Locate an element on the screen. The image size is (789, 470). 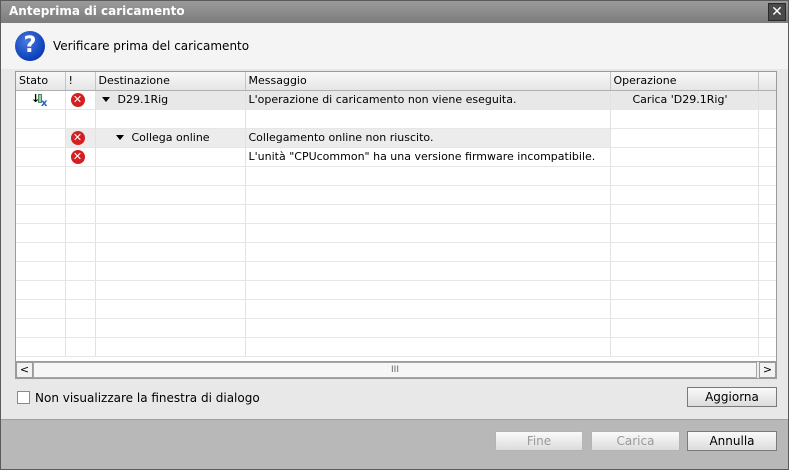
operation-cell: Carica 'D29.1Rig' is located at coordinates (684, 100).